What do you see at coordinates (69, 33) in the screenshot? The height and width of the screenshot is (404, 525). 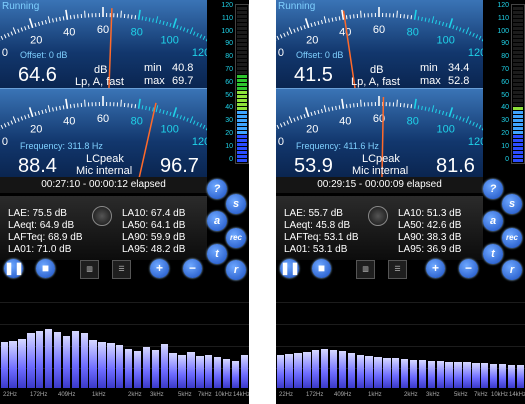 I see `scale-label: 40` at bounding box center [69, 33].